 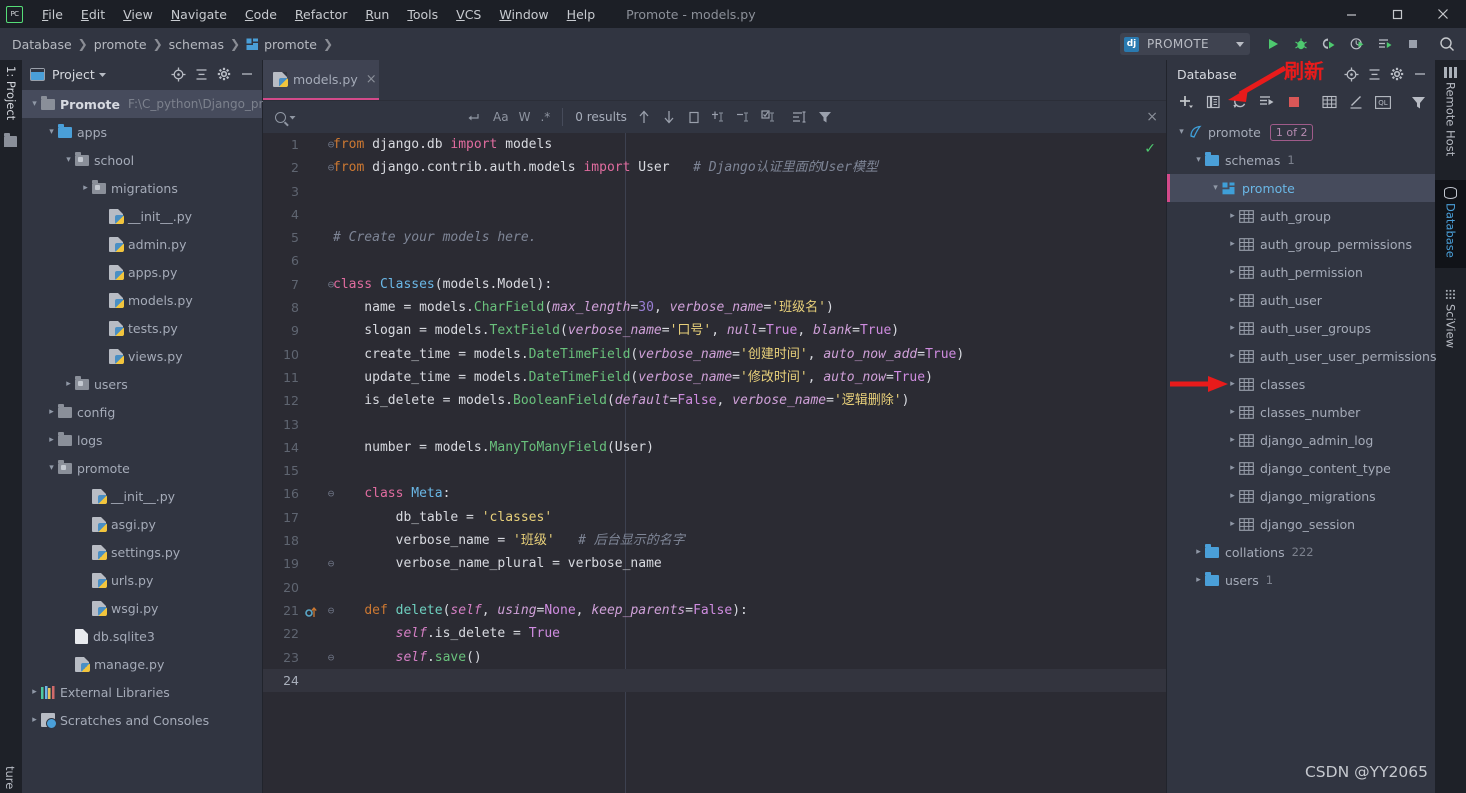 I want to click on menu-navigate: Navigate, so click(x=199, y=14).